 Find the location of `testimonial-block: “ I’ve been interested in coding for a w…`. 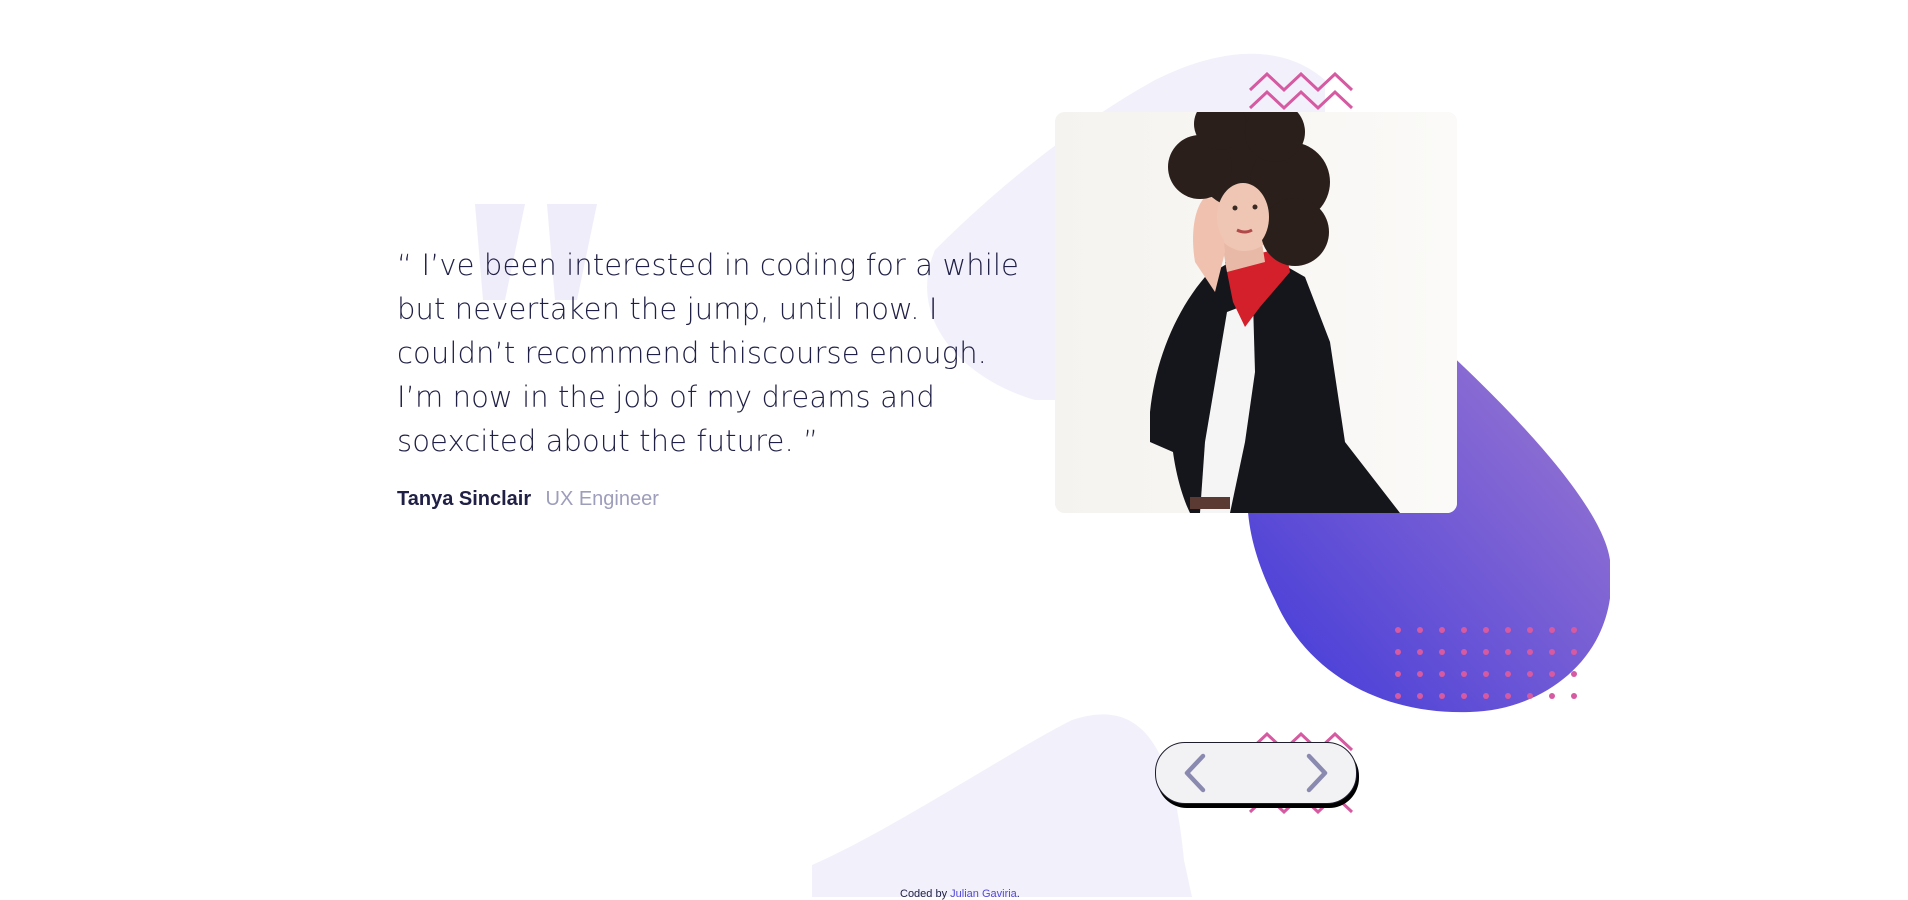

testimonial-block: “ I’ve been interested in coding for a w… is located at coordinates (717, 377).